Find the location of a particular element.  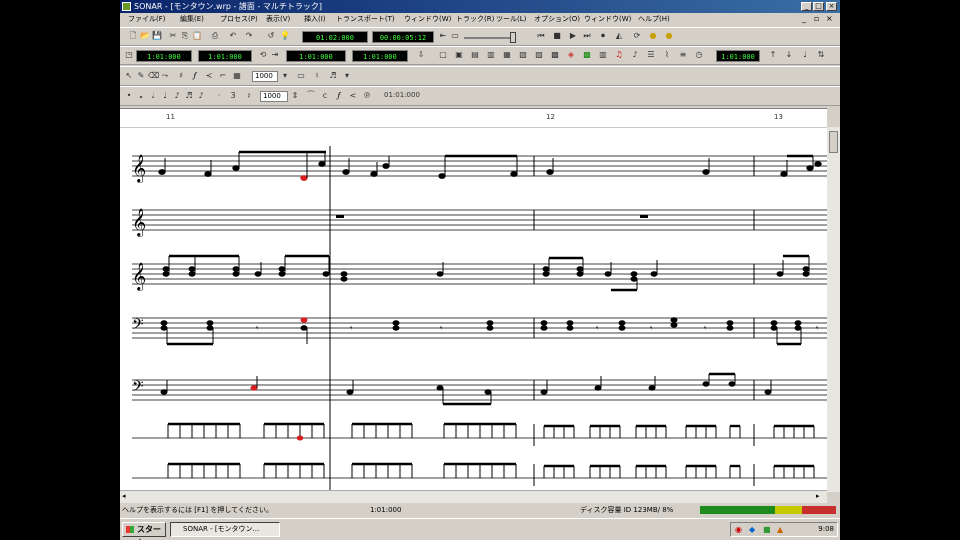

undo-history-icon: ↺ is located at coordinates (271, 36).